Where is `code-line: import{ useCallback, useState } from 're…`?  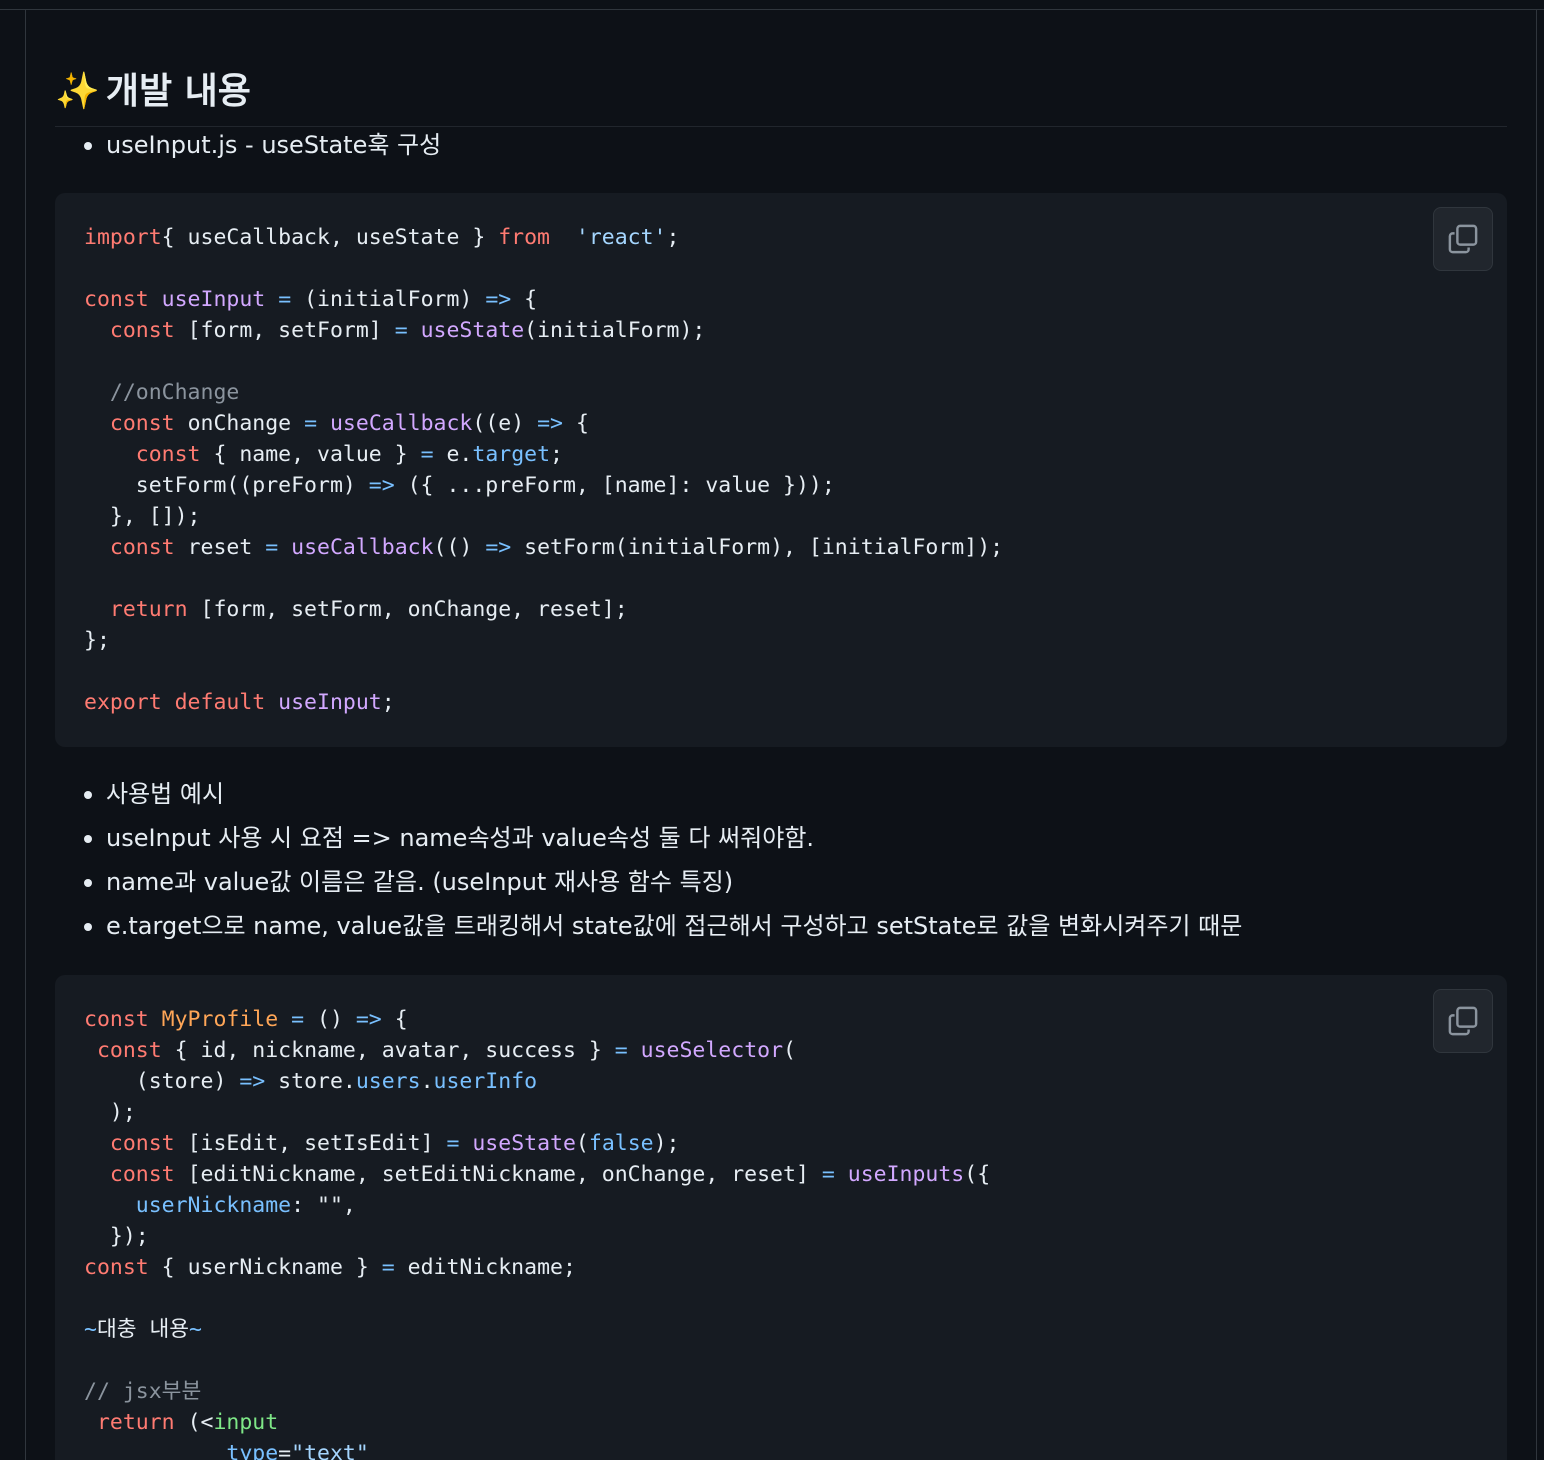
code-line: import{ useCallback, useState } from 're… is located at coordinates (382, 237).